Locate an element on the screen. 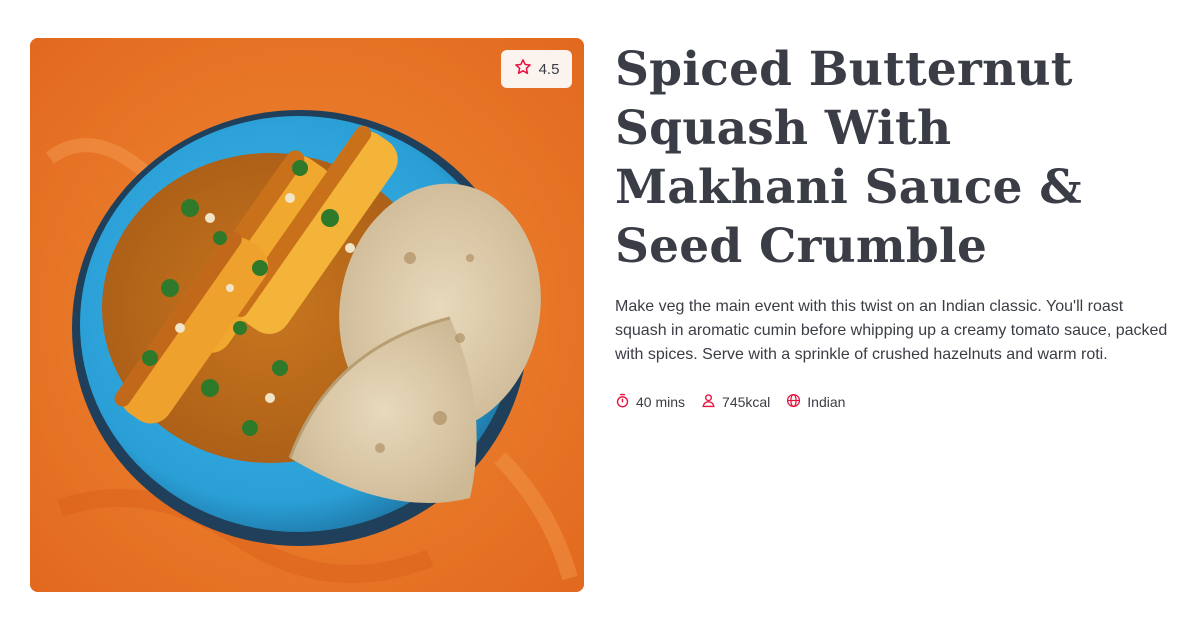  rating-badge: 4.5 is located at coordinates (536, 69).